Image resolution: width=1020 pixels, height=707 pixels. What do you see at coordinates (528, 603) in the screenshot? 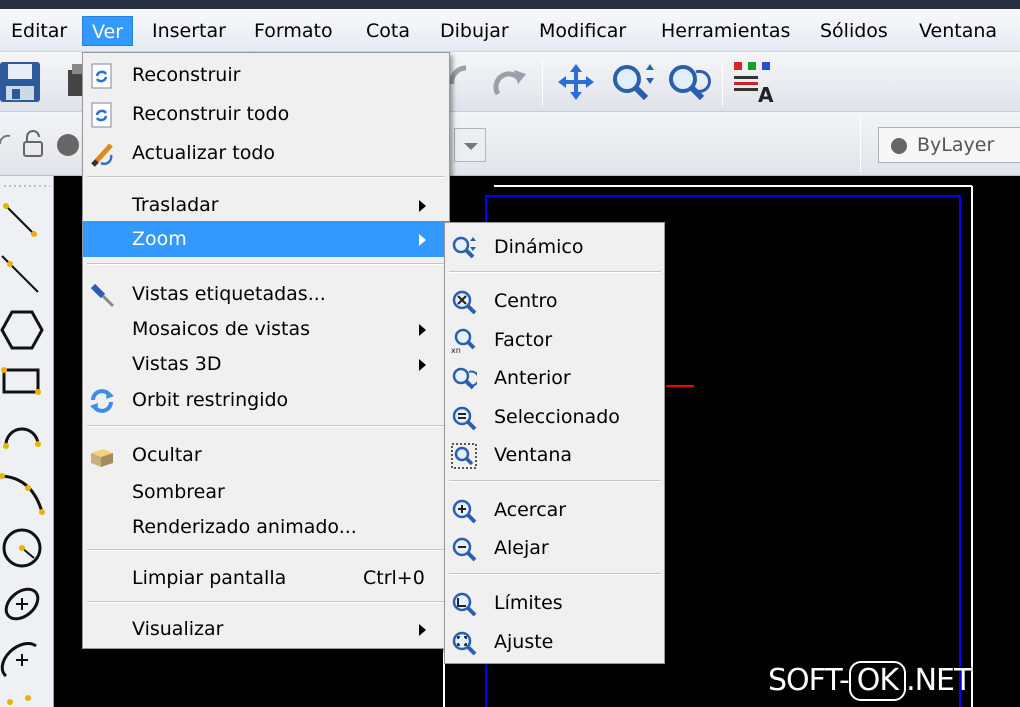
I see `zoom-item-label: Límites` at bounding box center [528, 603].